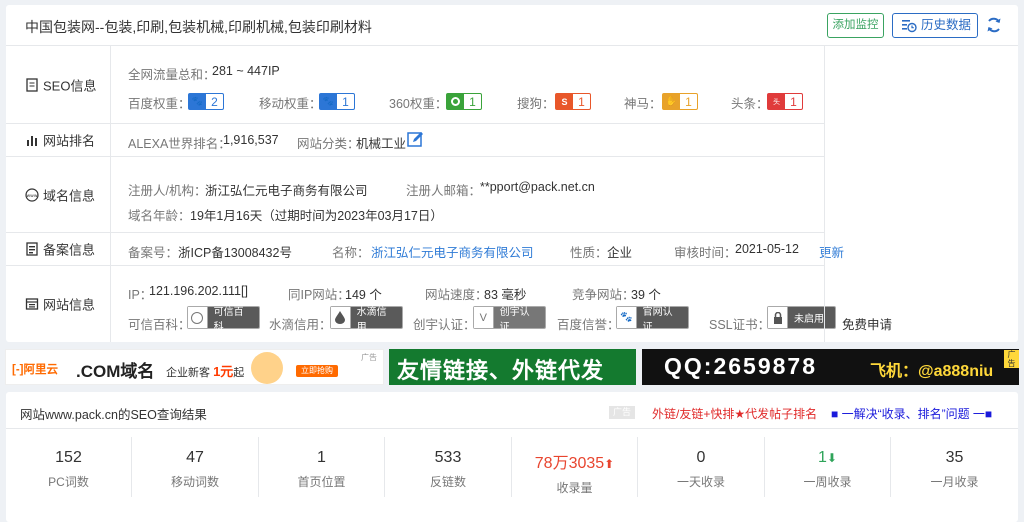  I want to click on sogou-badge: S 1, so click(573, 101).